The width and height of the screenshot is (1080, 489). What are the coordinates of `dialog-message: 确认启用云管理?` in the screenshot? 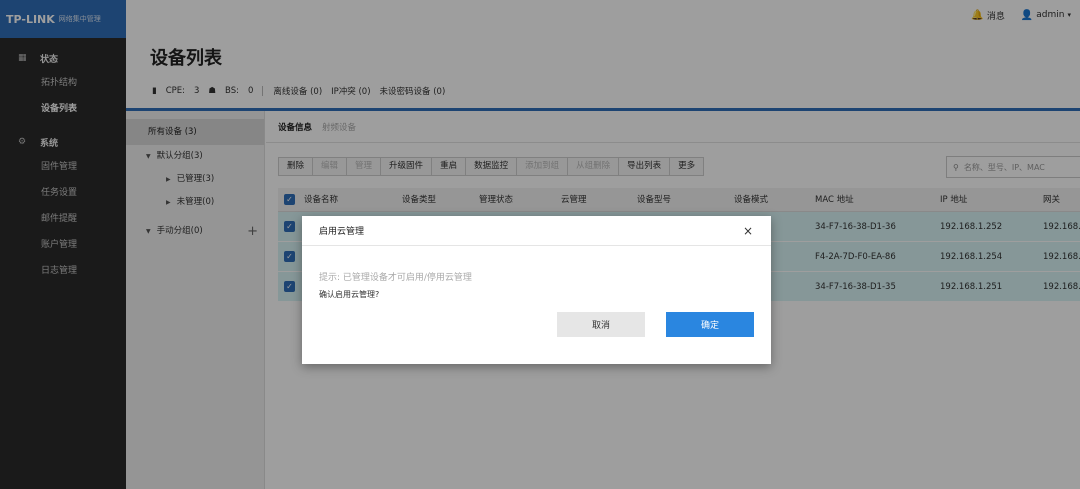 It's located at (349, 294).